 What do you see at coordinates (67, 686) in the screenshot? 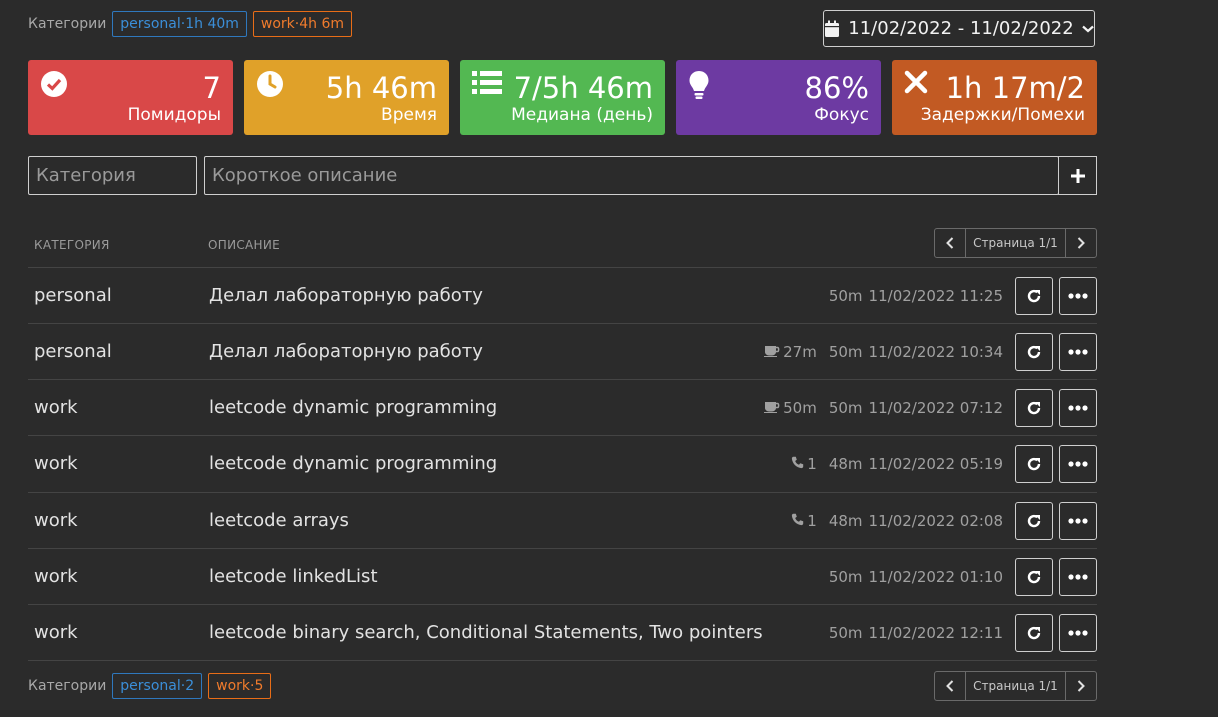
I see `categories-label: Категории` at bounding box center [67, 686].